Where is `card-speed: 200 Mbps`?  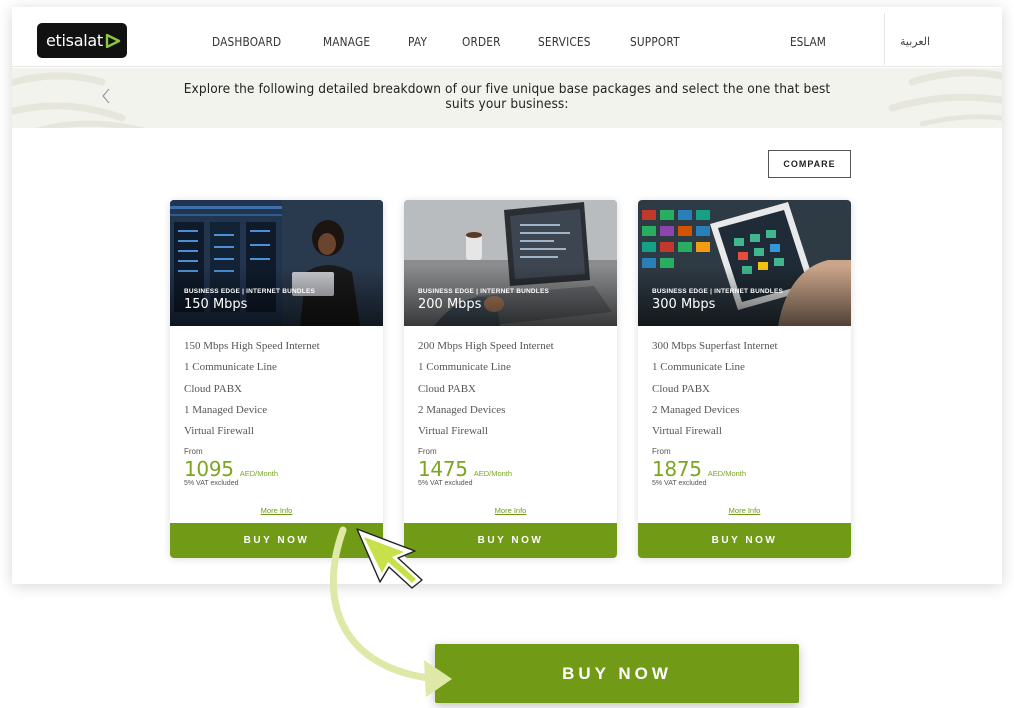 card-speed: 200 Mbps is located at coordinates (450, 304).